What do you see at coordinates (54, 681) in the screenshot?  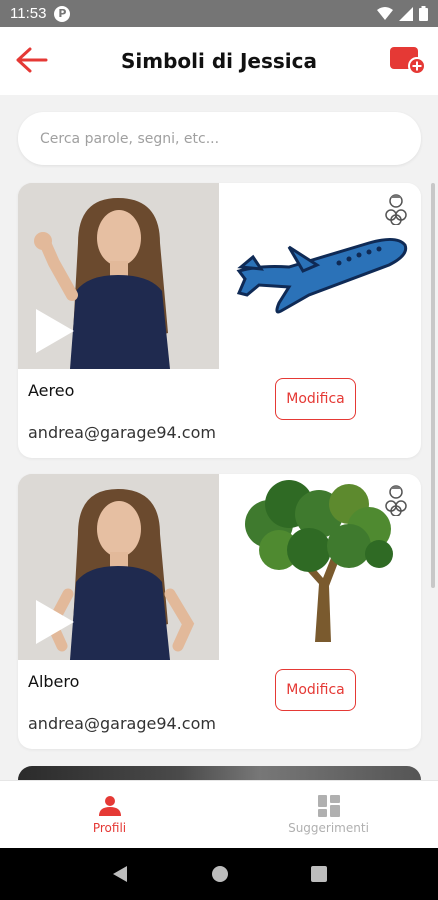 I see `symbol-word: Albero` at bounding box center [54, 681].